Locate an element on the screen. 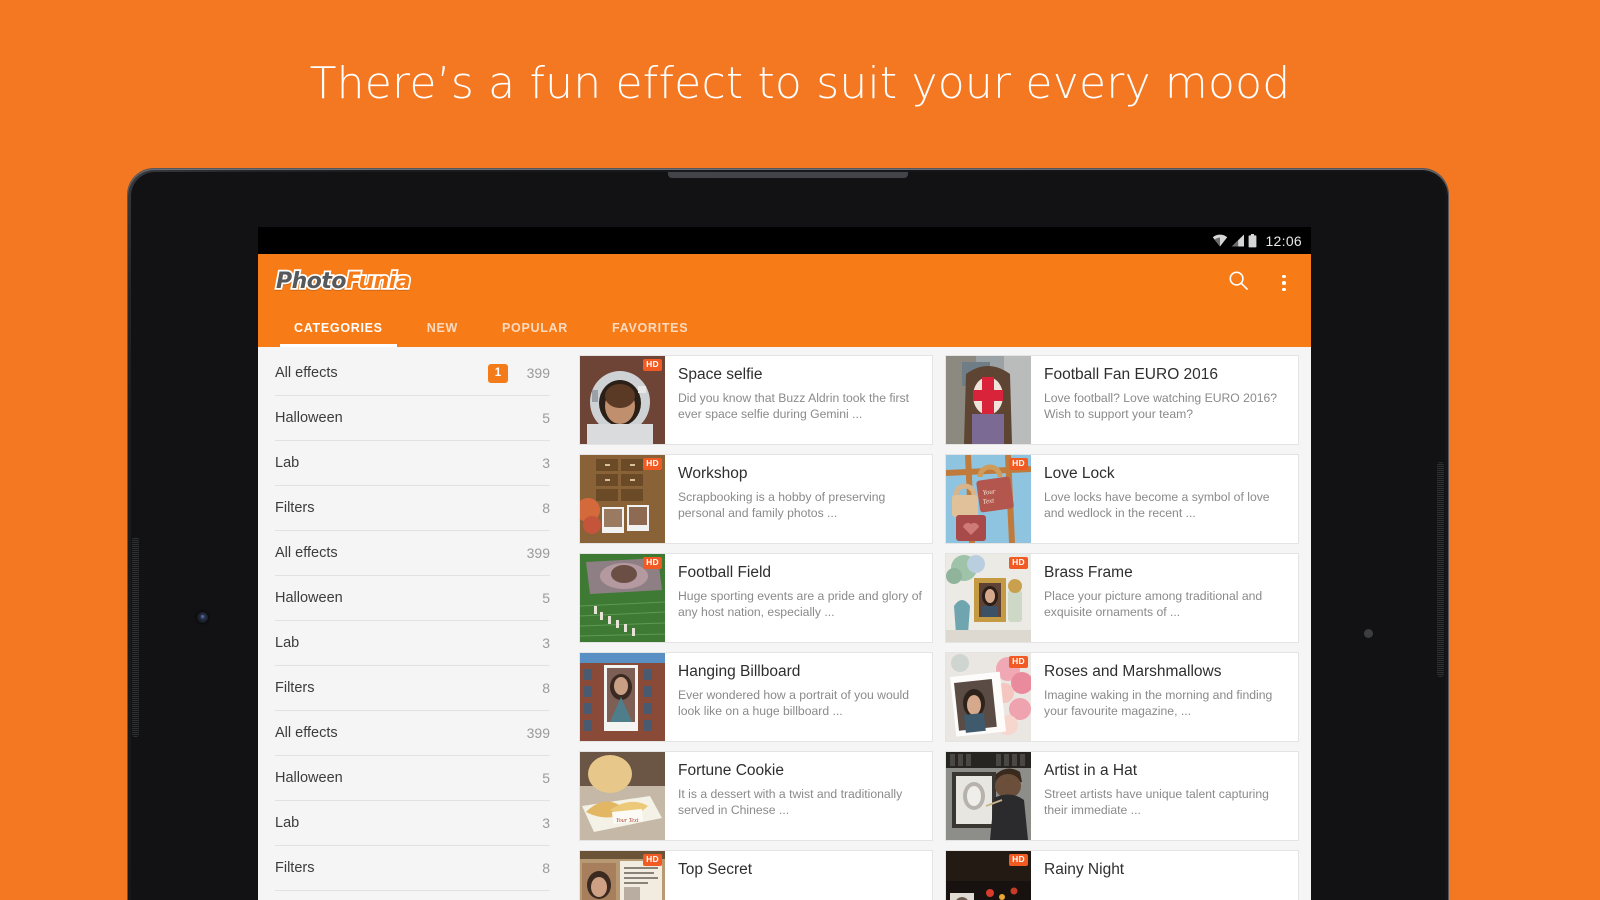 This screenshot has width=1600, height=900. effect-thumbnail: Your Text HD is located at coordinates (988, 499).